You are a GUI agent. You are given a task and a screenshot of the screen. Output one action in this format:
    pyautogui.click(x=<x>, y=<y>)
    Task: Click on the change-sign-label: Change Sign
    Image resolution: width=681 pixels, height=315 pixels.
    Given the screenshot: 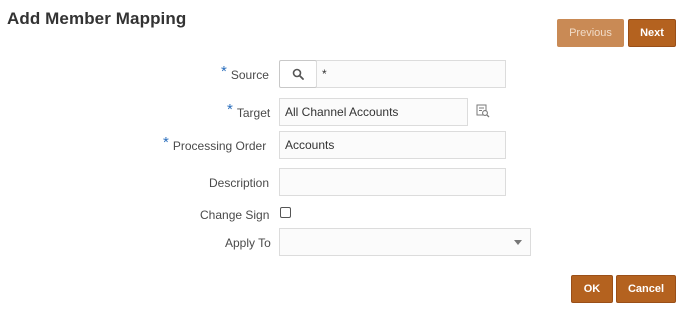 What is the action you would take?
    pyautogui.click(x=235, y=215)
    